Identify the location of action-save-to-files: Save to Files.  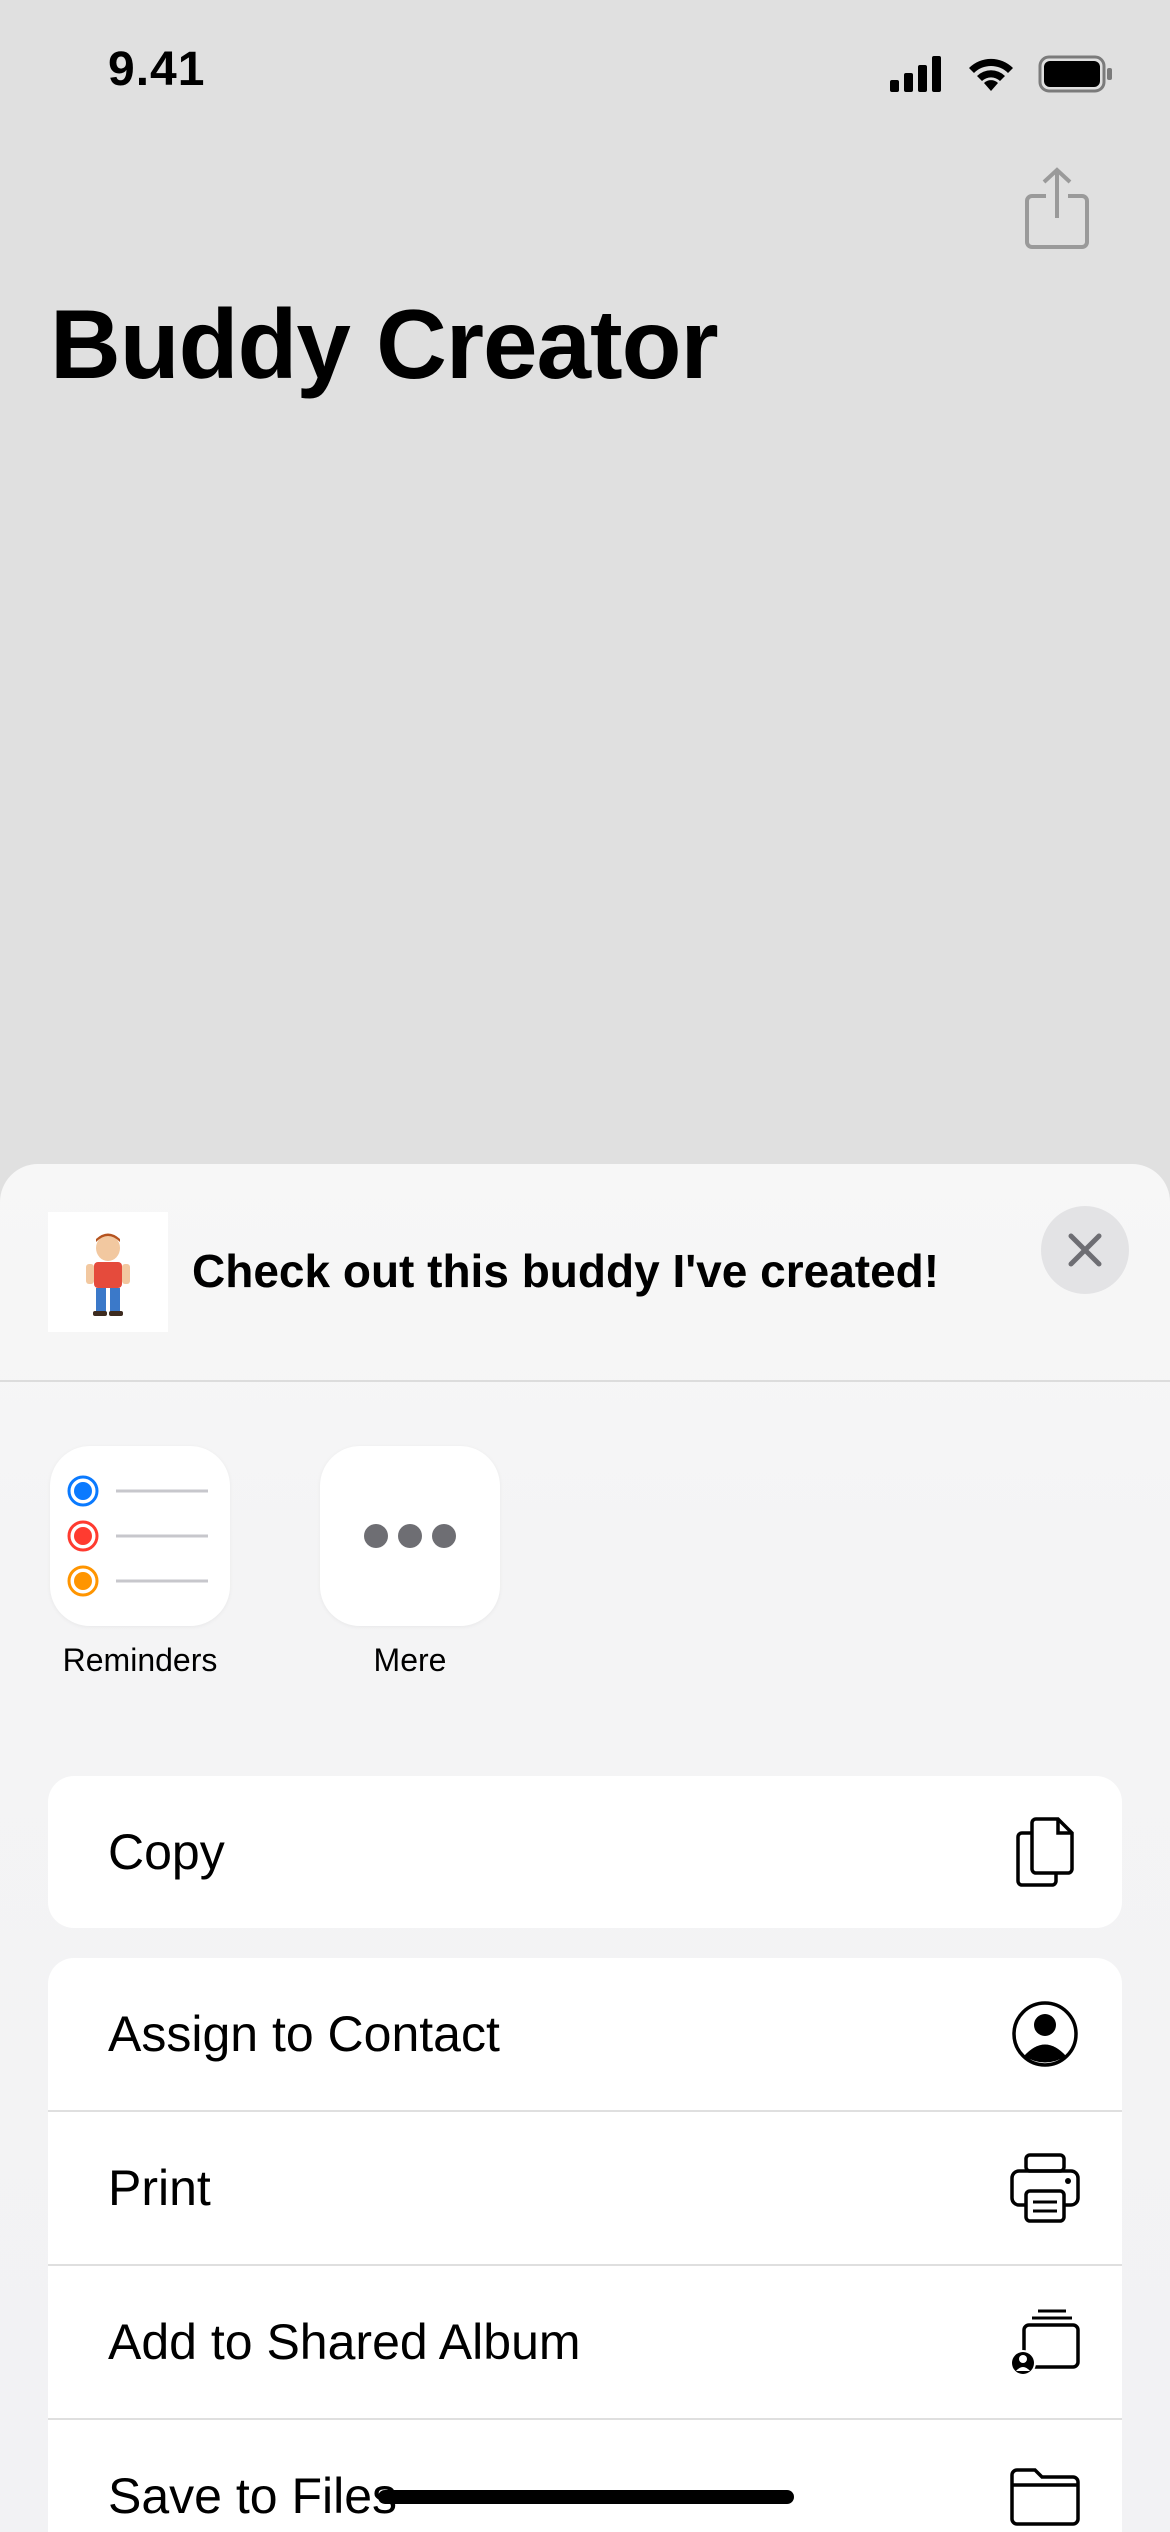
(585, 2476).